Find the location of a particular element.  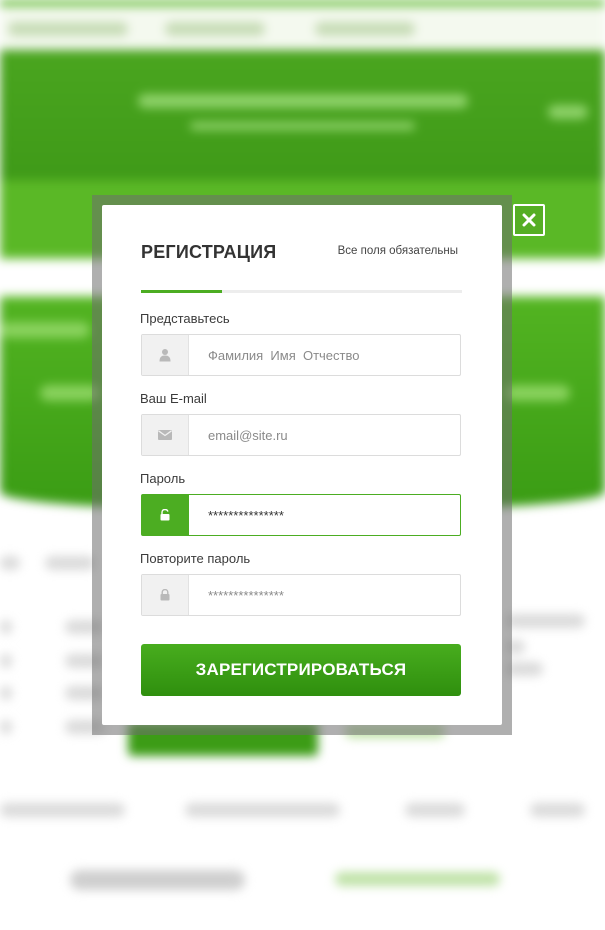

required-fields-note: Все поля обязательны is located at coordinates (397, 251).